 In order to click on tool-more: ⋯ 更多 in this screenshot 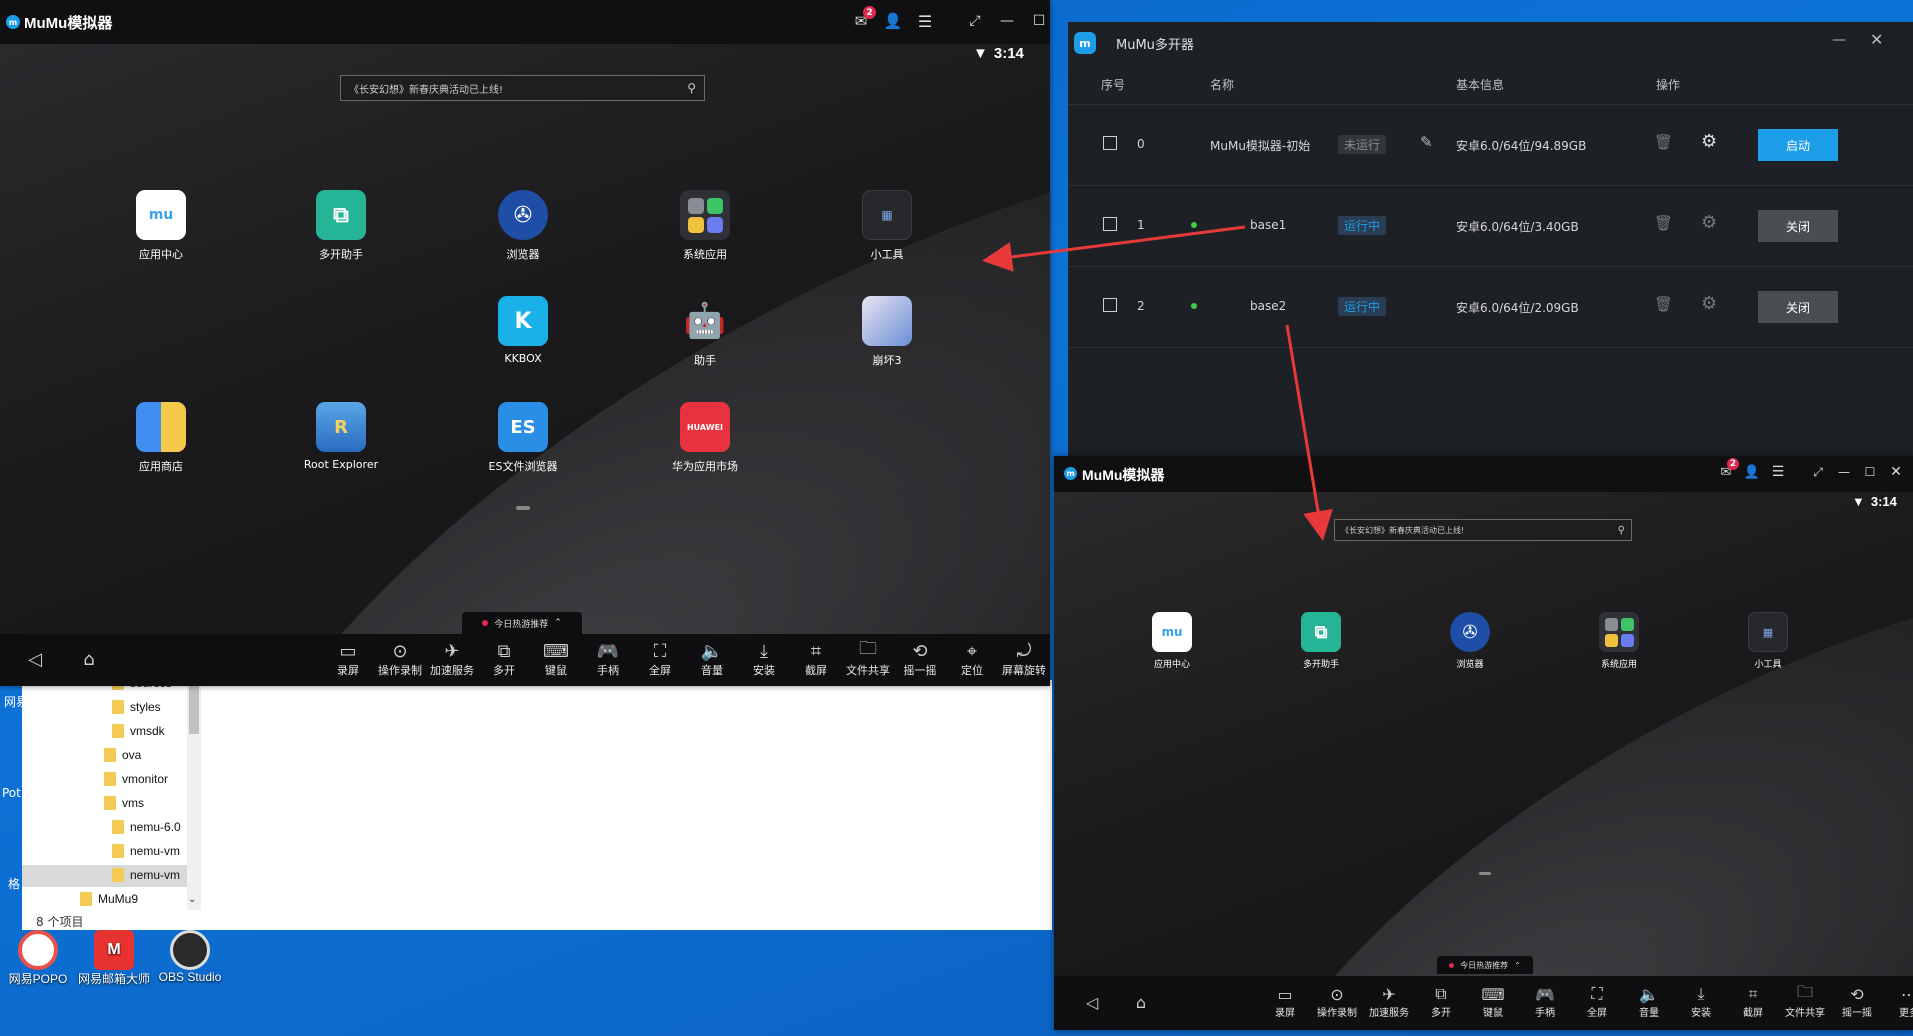, I will do `click(1898, 1002)`.